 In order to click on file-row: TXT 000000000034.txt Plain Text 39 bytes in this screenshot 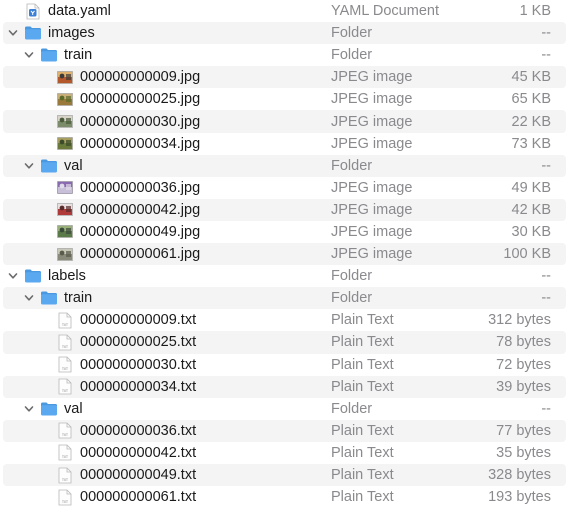, I will do `click(283, 386)`.